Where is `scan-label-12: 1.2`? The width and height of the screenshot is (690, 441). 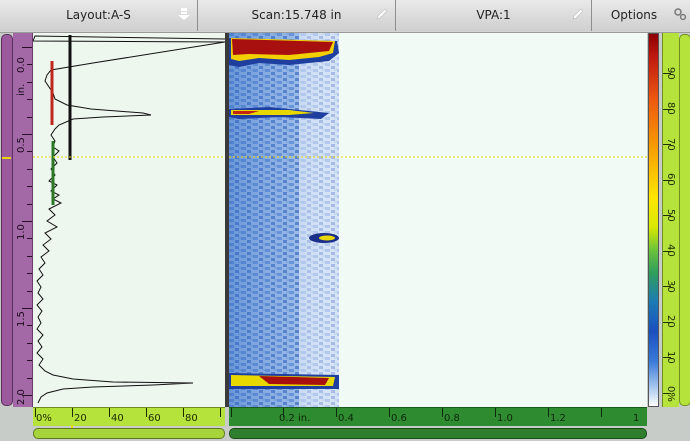
scan-label-12: 1.2 is located at coordinates (558, 418).